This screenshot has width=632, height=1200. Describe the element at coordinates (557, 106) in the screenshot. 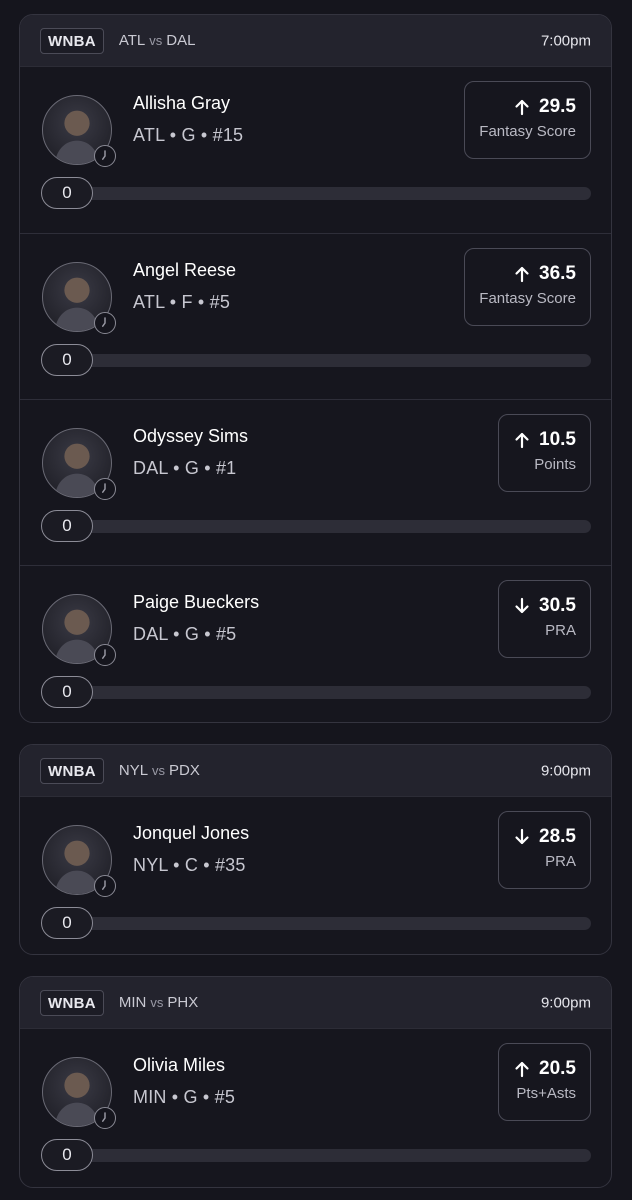

I see `projection-value: 29.5` at that location.